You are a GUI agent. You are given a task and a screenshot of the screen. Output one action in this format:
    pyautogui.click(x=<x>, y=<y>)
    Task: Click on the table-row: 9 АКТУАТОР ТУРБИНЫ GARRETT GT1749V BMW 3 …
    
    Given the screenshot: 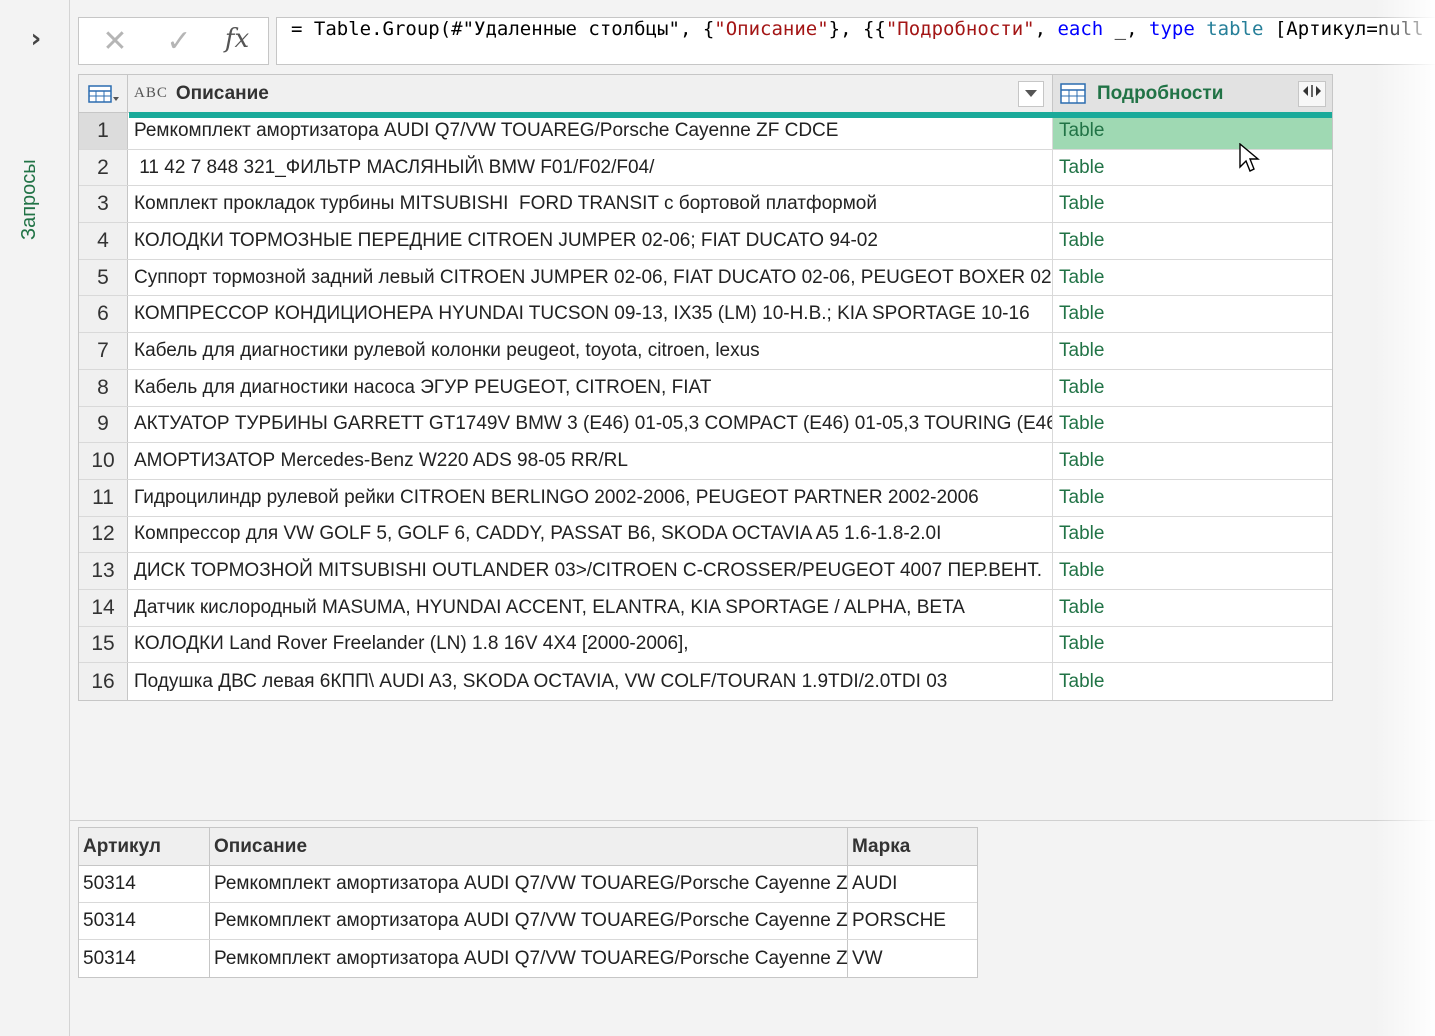 What is the action you would take?
    pyautogui.click(x=705, y=425)
    